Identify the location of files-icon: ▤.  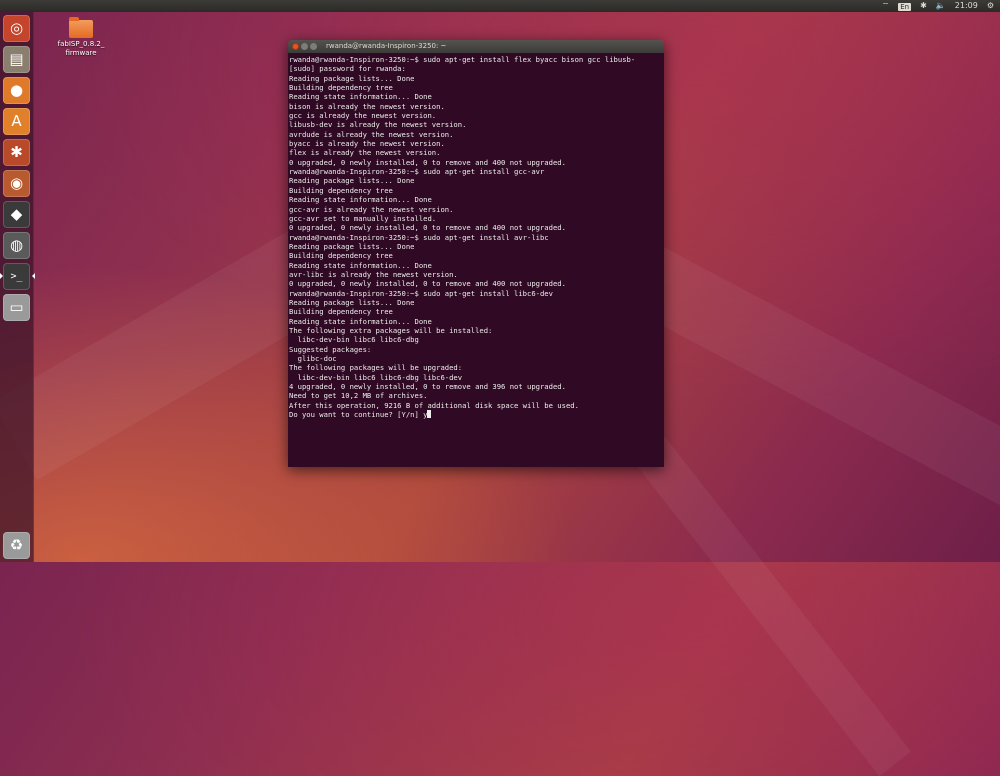
(16, 59).